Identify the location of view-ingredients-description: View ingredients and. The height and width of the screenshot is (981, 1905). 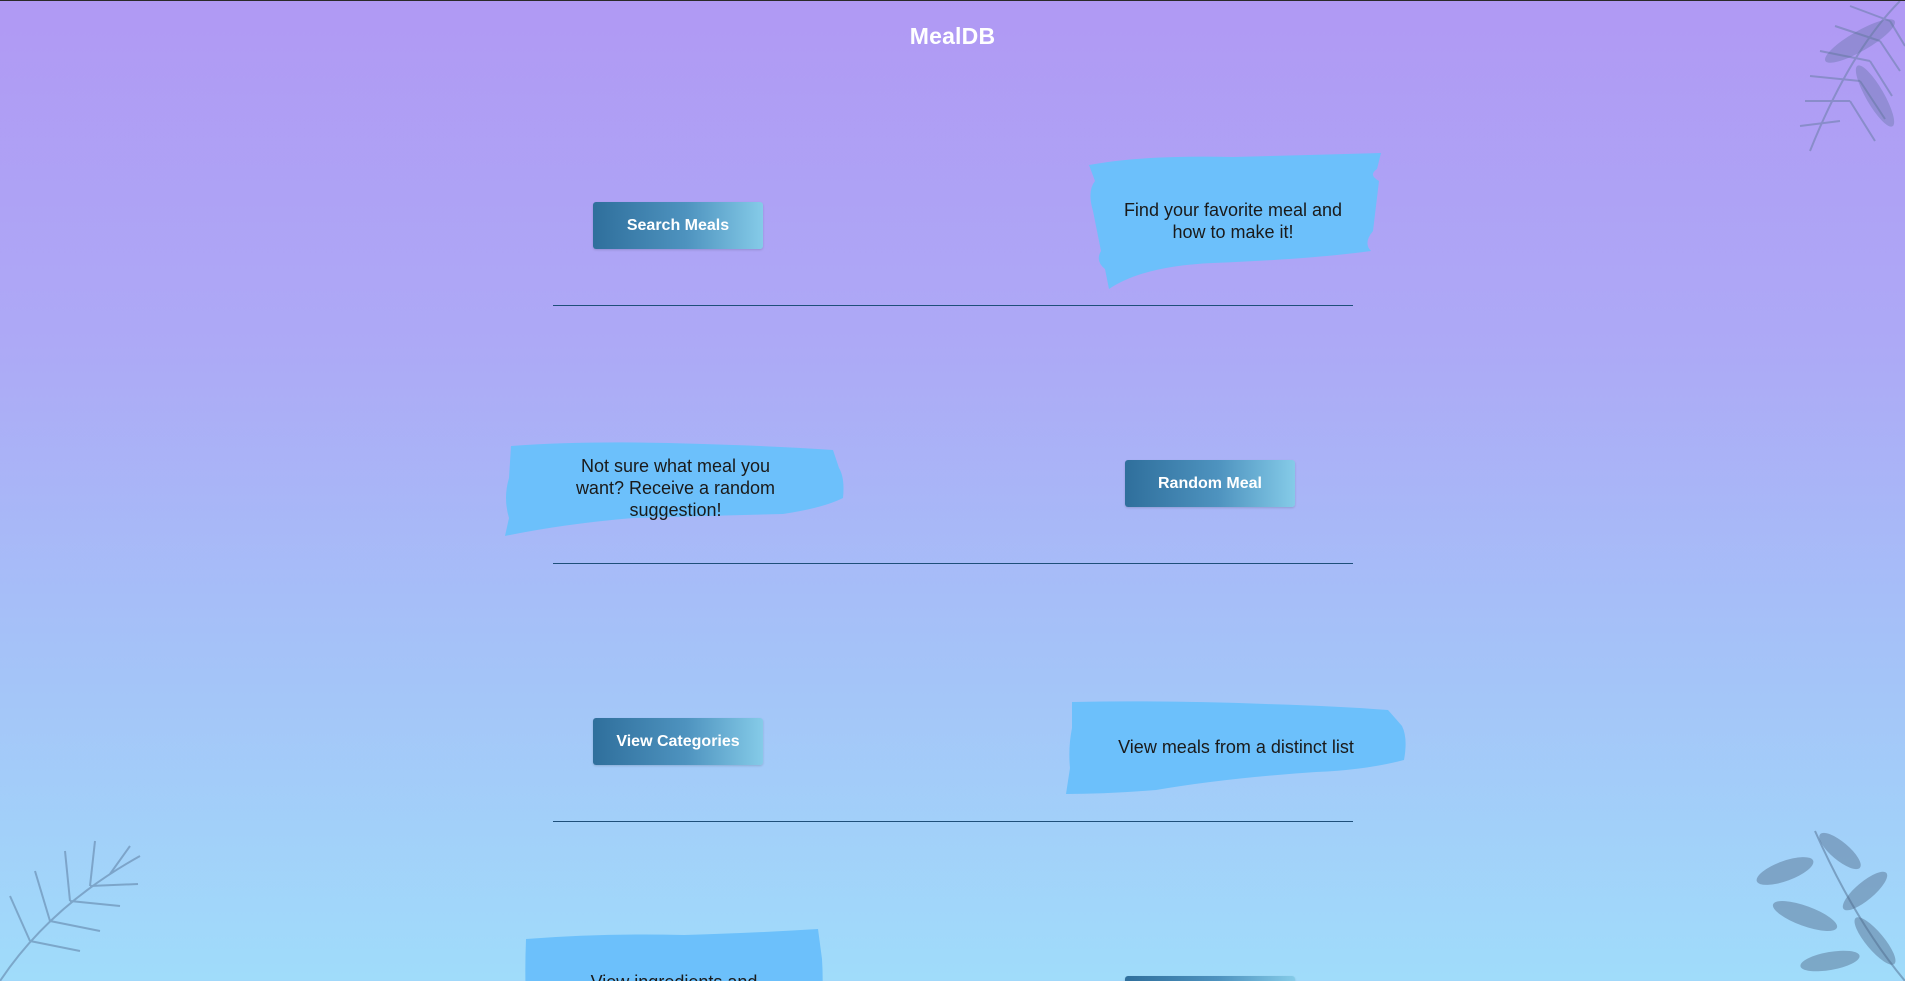
(674, 955).